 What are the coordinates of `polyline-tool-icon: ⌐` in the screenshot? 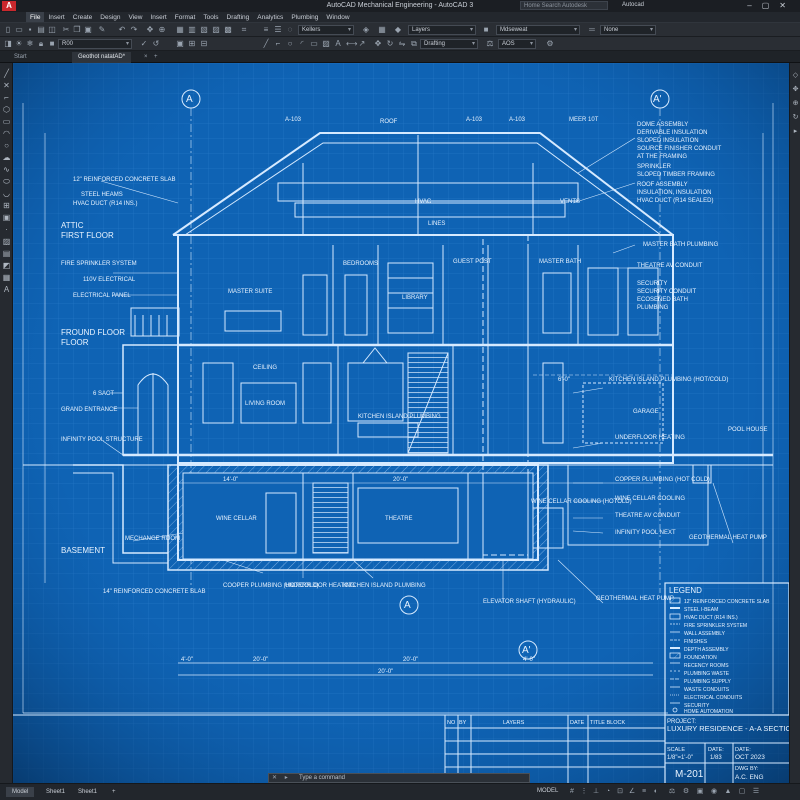 It's located at (278, 44).